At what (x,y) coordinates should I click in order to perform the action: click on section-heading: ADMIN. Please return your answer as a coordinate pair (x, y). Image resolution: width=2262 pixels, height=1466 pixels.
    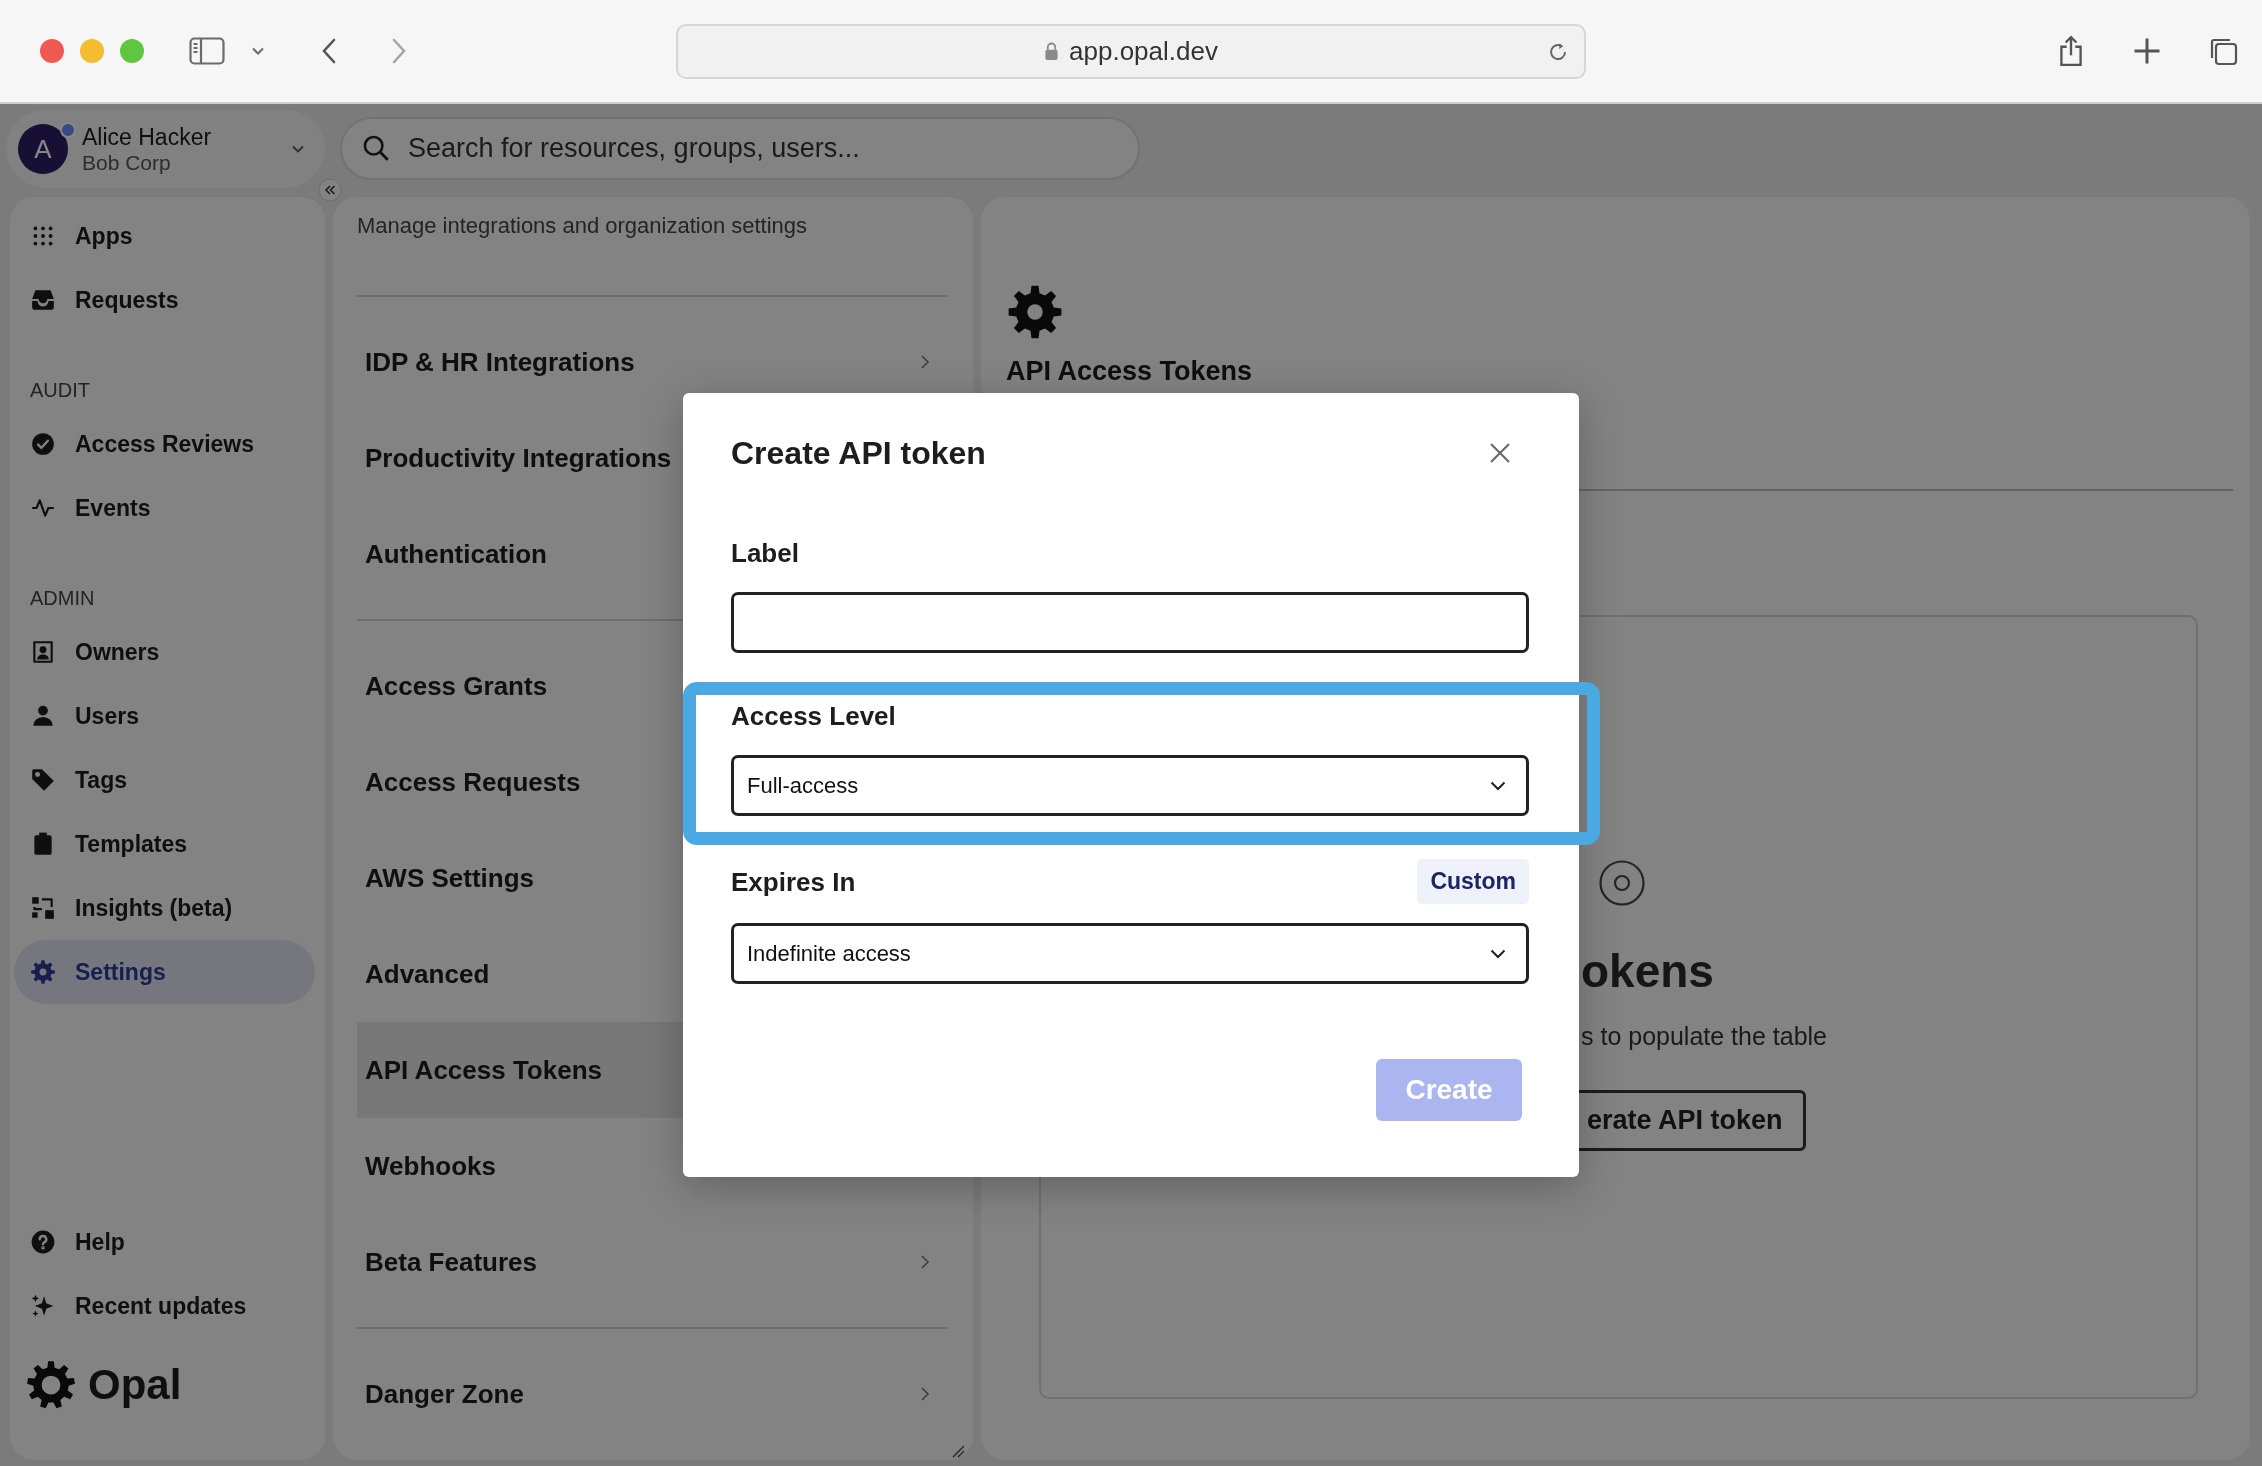
    Looking at the image, I should click on (62, 598).